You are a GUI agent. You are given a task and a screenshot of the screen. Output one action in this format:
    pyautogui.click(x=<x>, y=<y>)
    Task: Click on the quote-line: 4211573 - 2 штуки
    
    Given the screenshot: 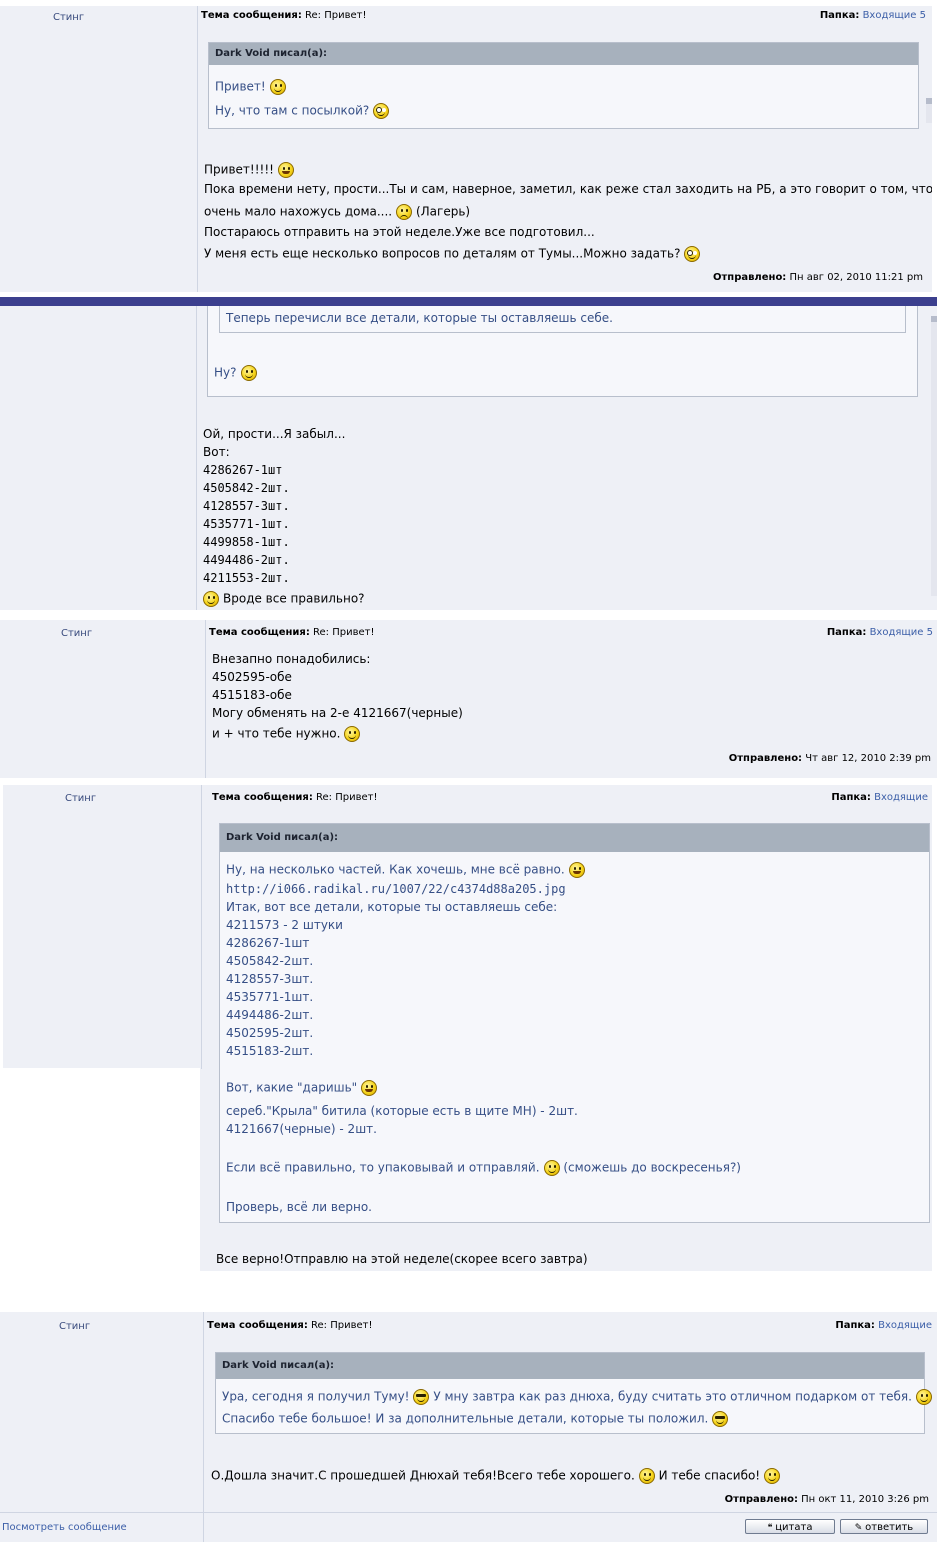 What is the action you would take?
    pyautogui.click(x=284, y=925)
    